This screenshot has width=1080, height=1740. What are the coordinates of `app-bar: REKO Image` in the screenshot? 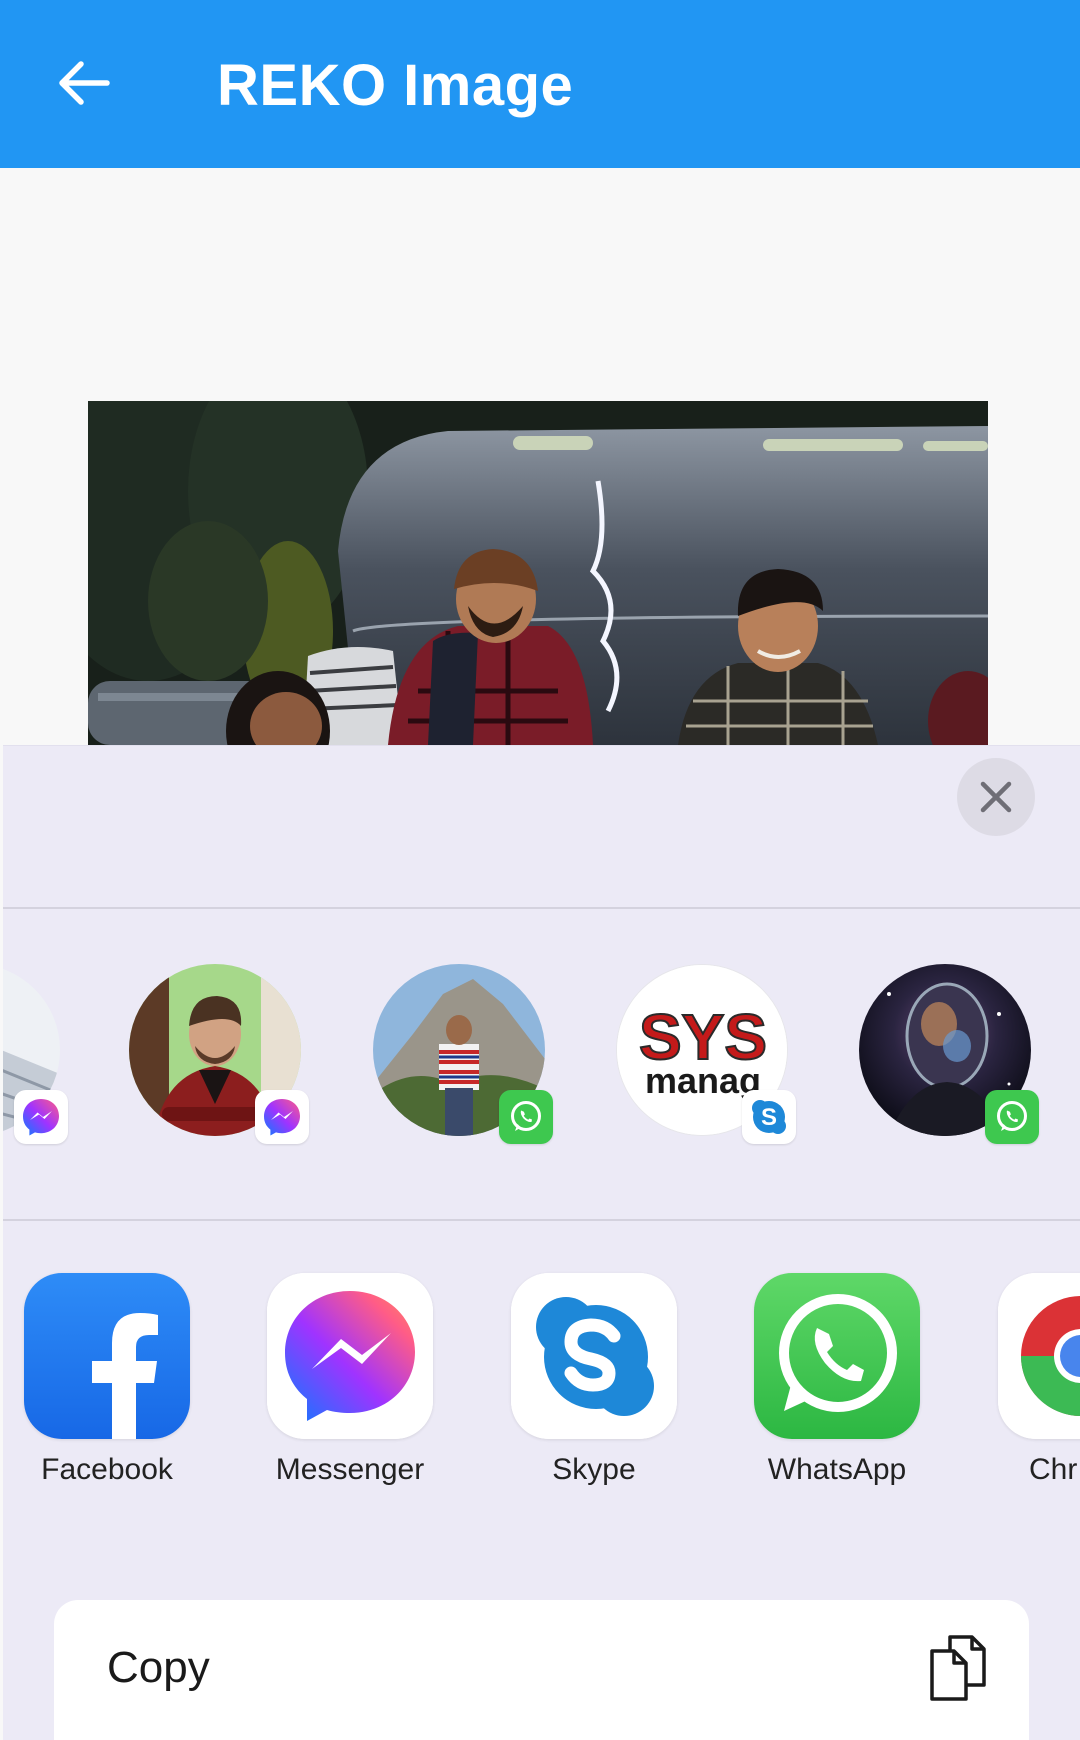 It's located at (540, 84).